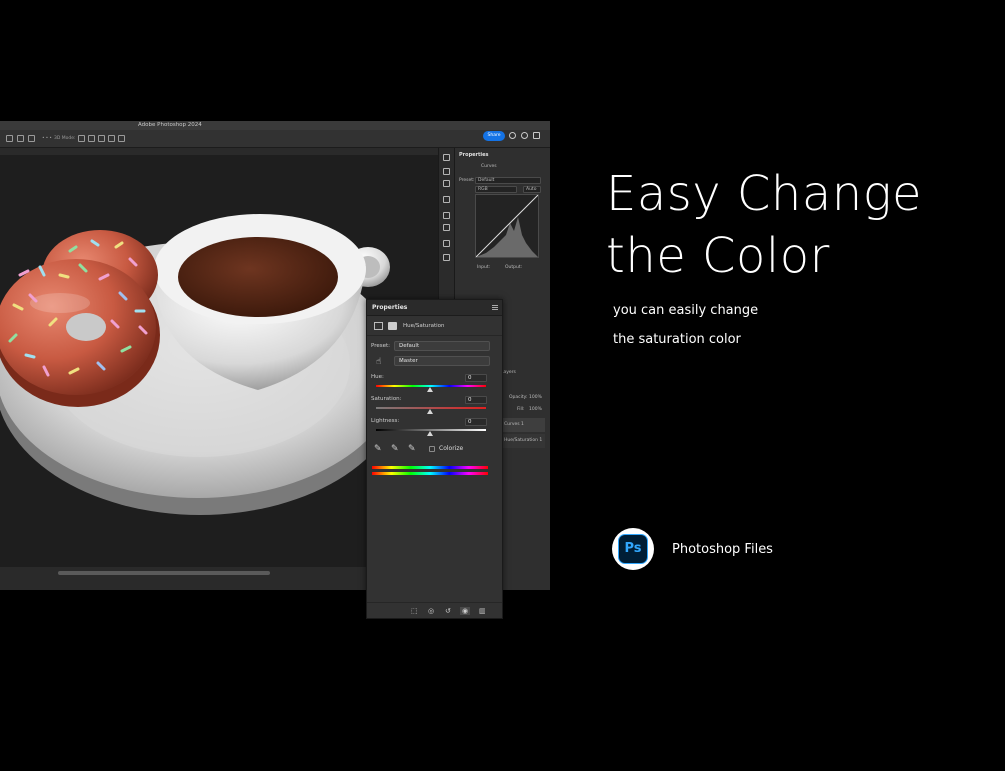 The image size is (1005, 771). Describe the element at coordinates (524, 135) in the screenshot. I see `help-icon` at that location.